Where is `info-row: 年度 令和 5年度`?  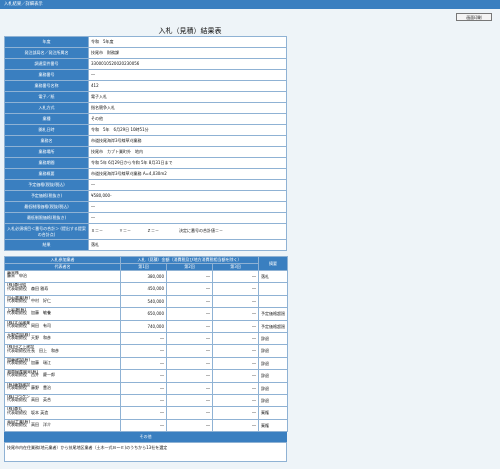 info-row: 年度 令和 5年度 is located at coordinates (145, 42).